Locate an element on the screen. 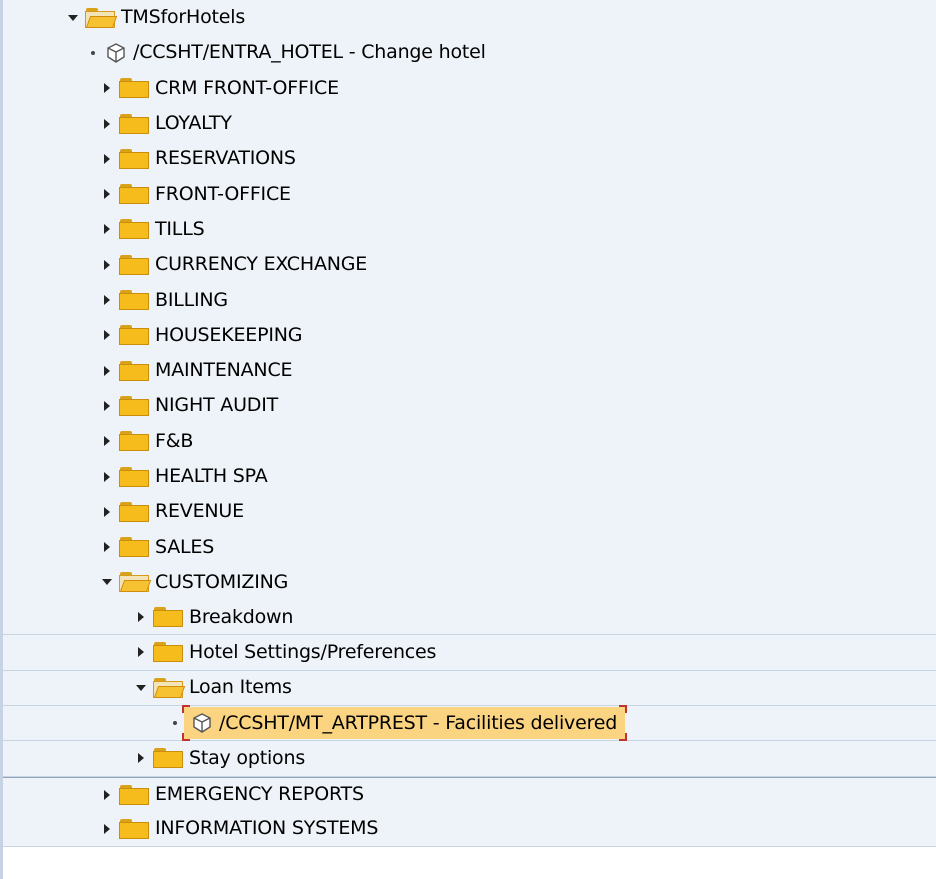 Image resolution: width=936 pixels, height=879 pixels. tree-node-label: NIGHT AUDIT is located at coordinates (217, 405).